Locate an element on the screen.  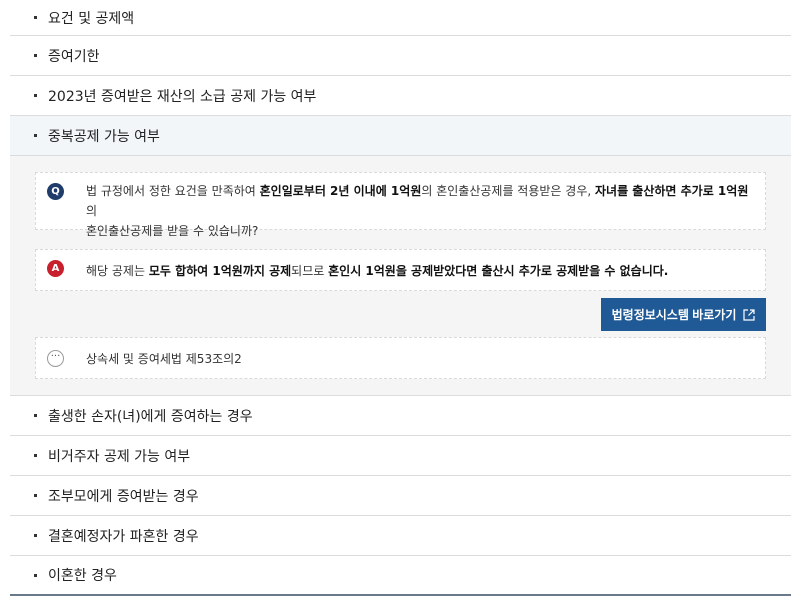
accordion-item-divorce: 이혼한 경우 is located at coordinates (400, 576).